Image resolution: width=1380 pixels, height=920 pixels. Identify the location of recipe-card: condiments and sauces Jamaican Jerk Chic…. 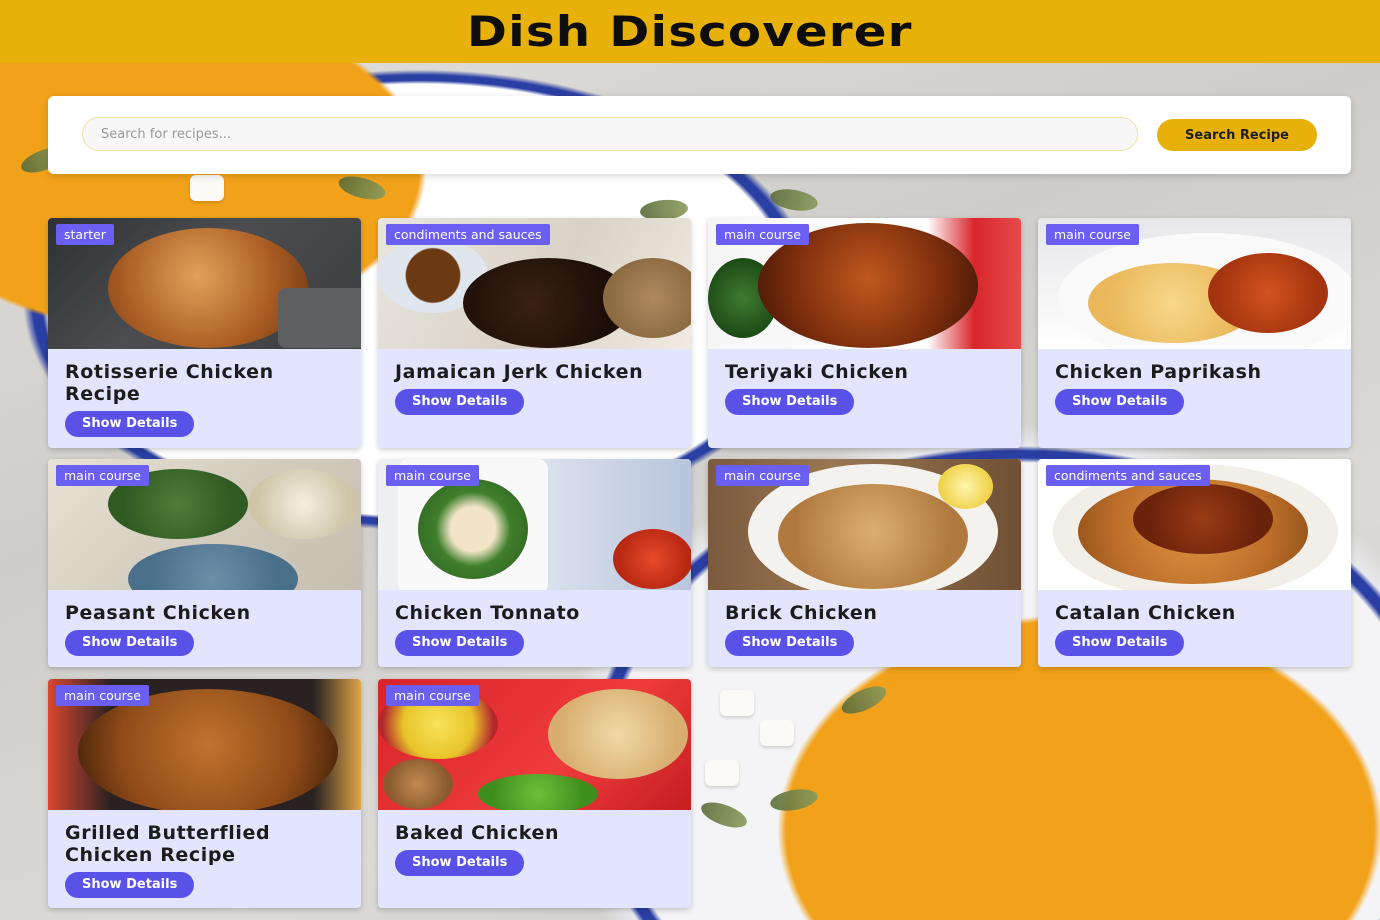
(534, 333).